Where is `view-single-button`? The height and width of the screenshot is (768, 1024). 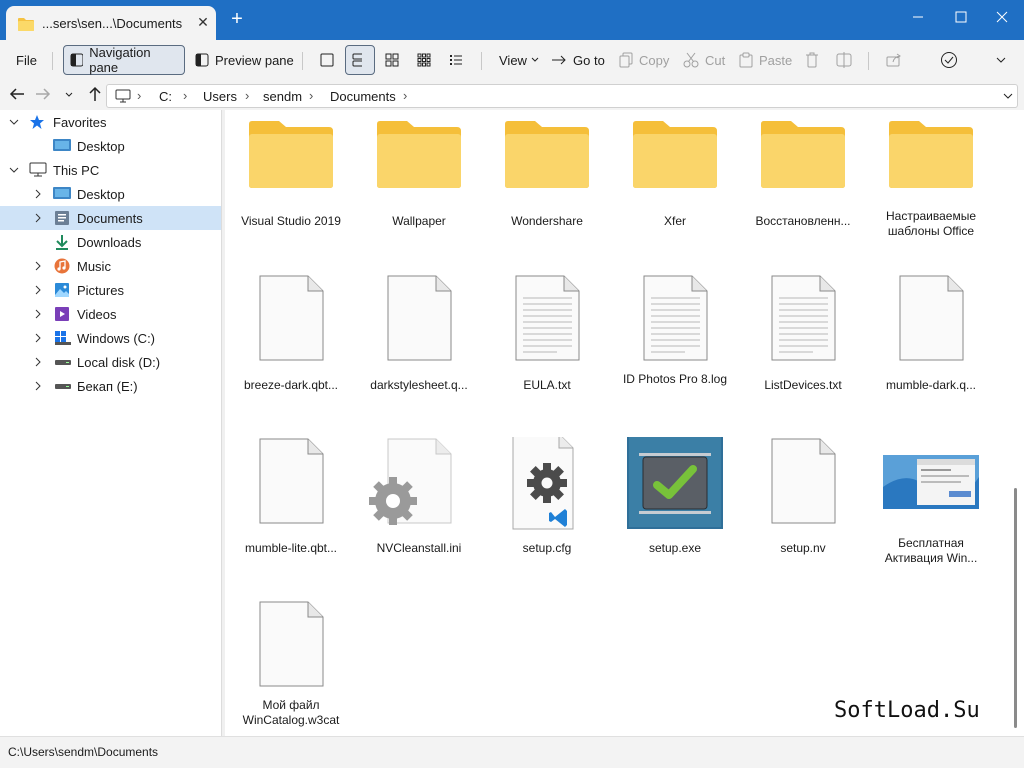 view-single-button is located at coordinates (330, 60).